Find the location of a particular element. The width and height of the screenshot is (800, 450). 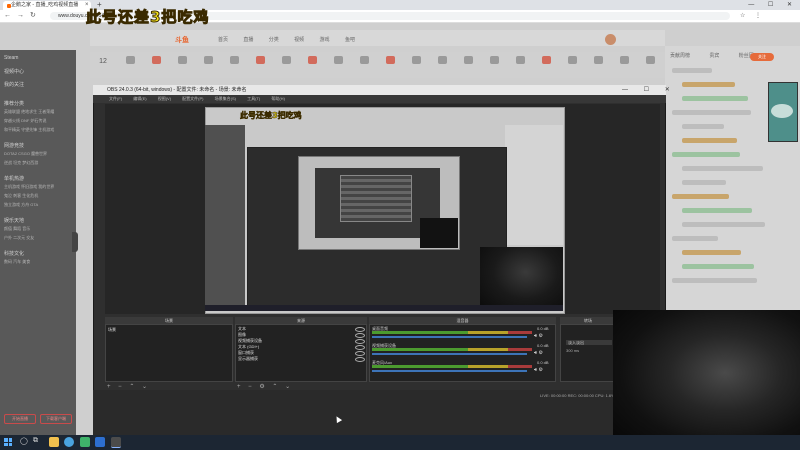

menu-tools: 工具(T) is located at coordinates (253, 98).